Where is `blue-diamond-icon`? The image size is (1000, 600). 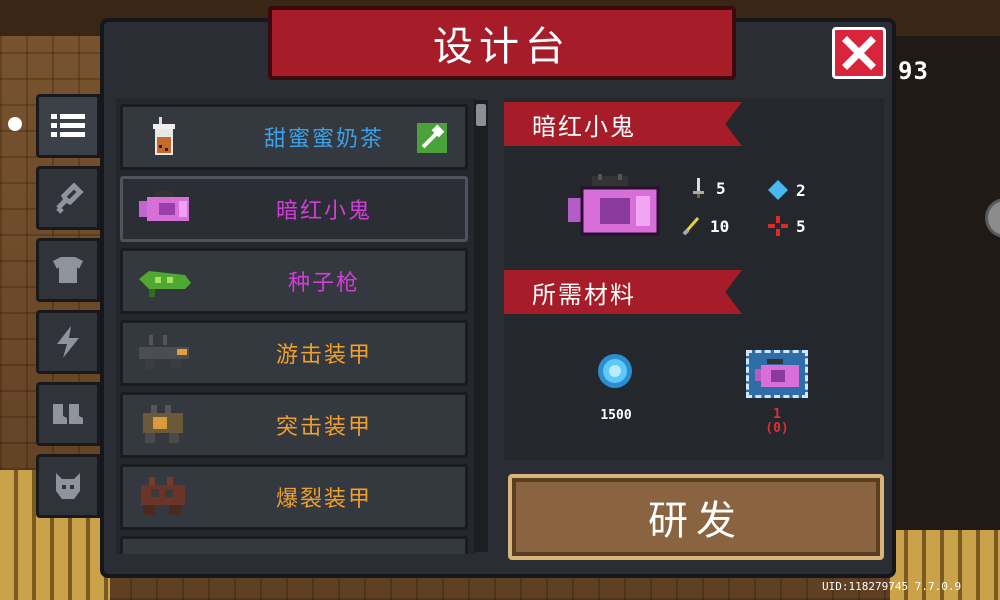 blue-diamond-icon is located at coordinates (778, 190).